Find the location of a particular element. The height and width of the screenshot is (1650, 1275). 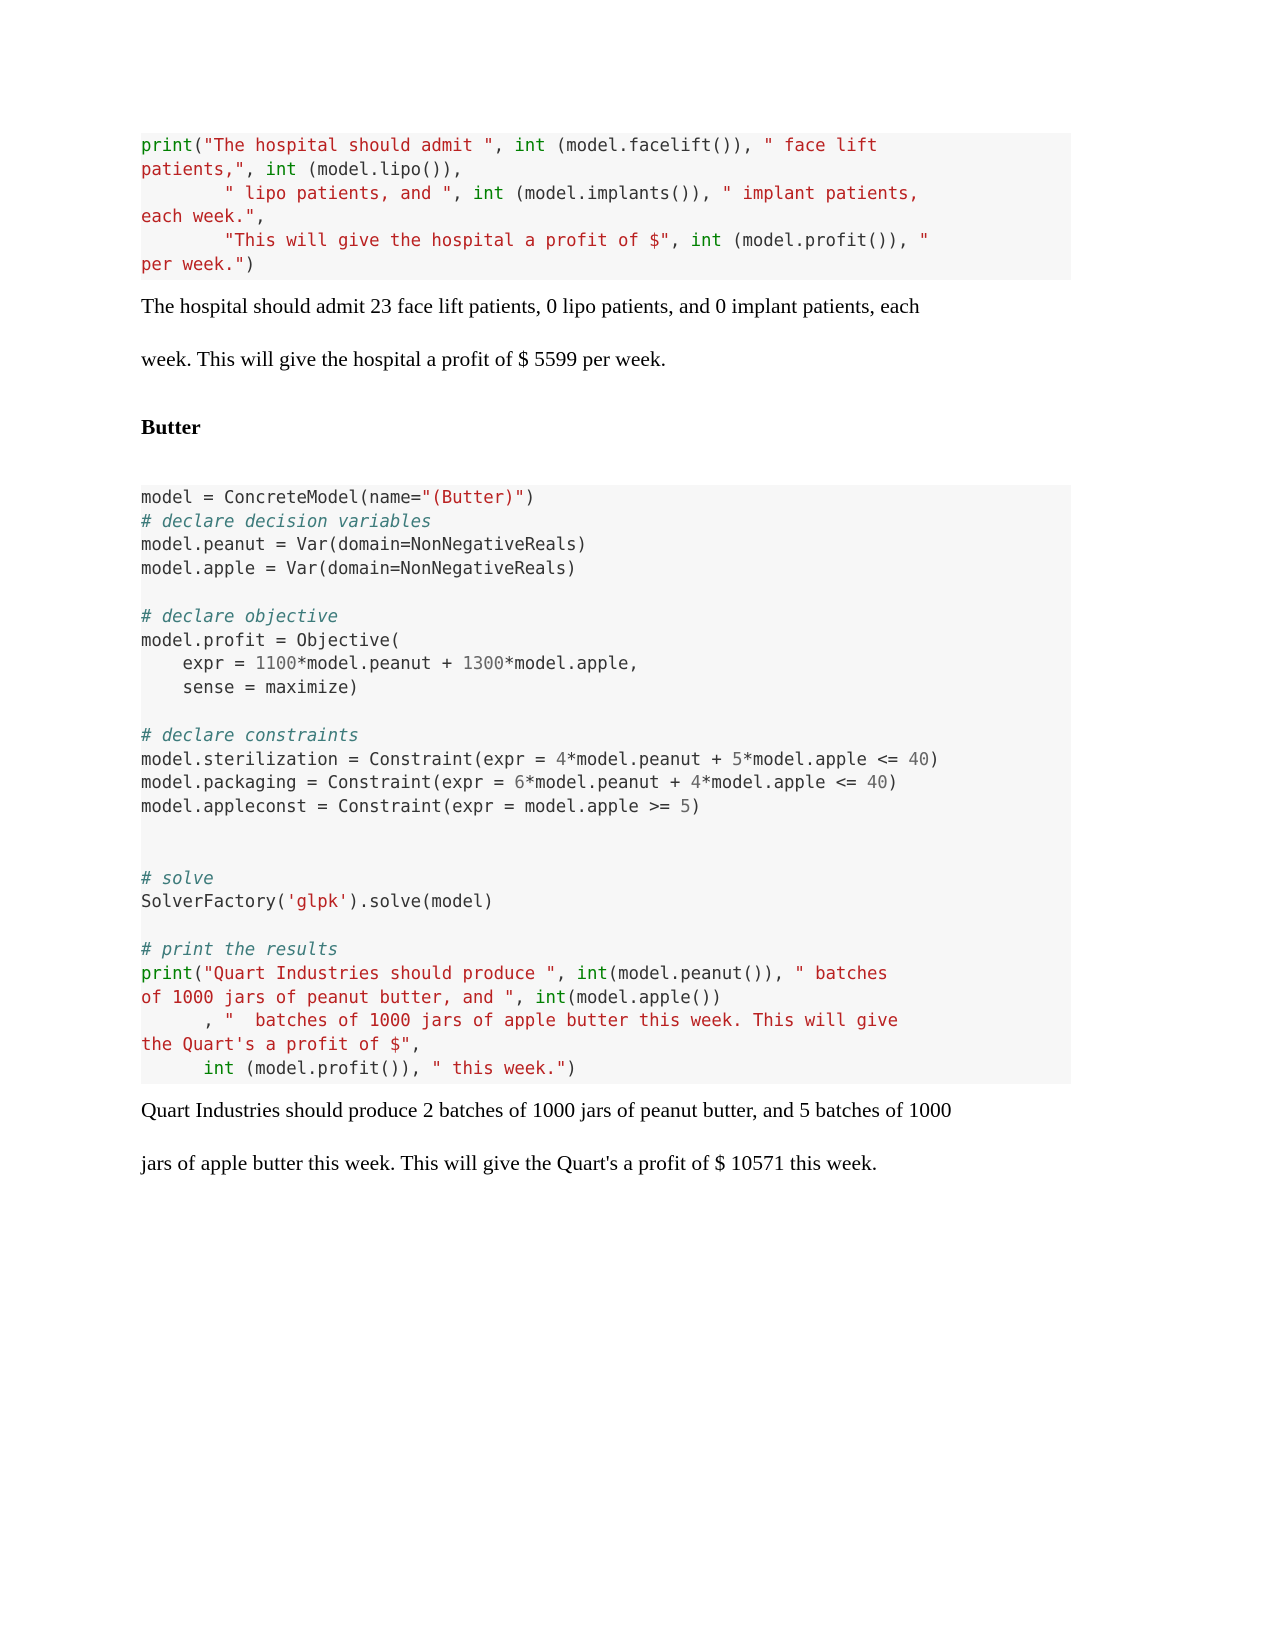

code-token: "The hospital should admit " is located at coordinates (348, 146).